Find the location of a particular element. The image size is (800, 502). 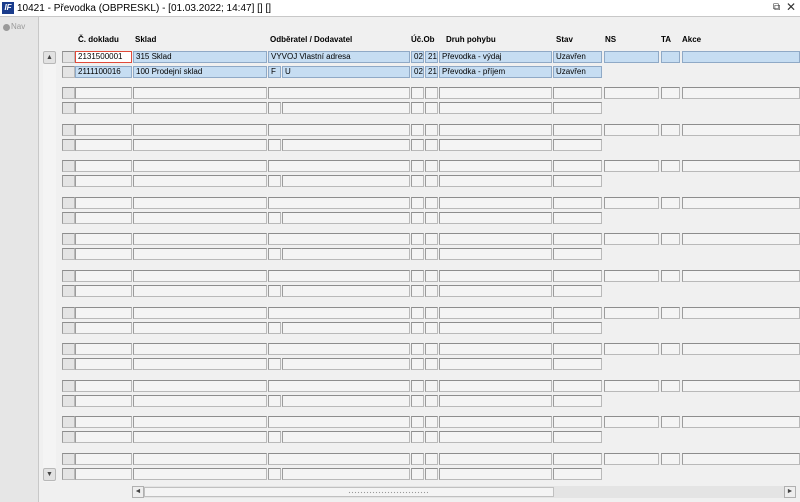

partner-field: VYVOJ Vlastní adresa is located at coordinates (339, 57).